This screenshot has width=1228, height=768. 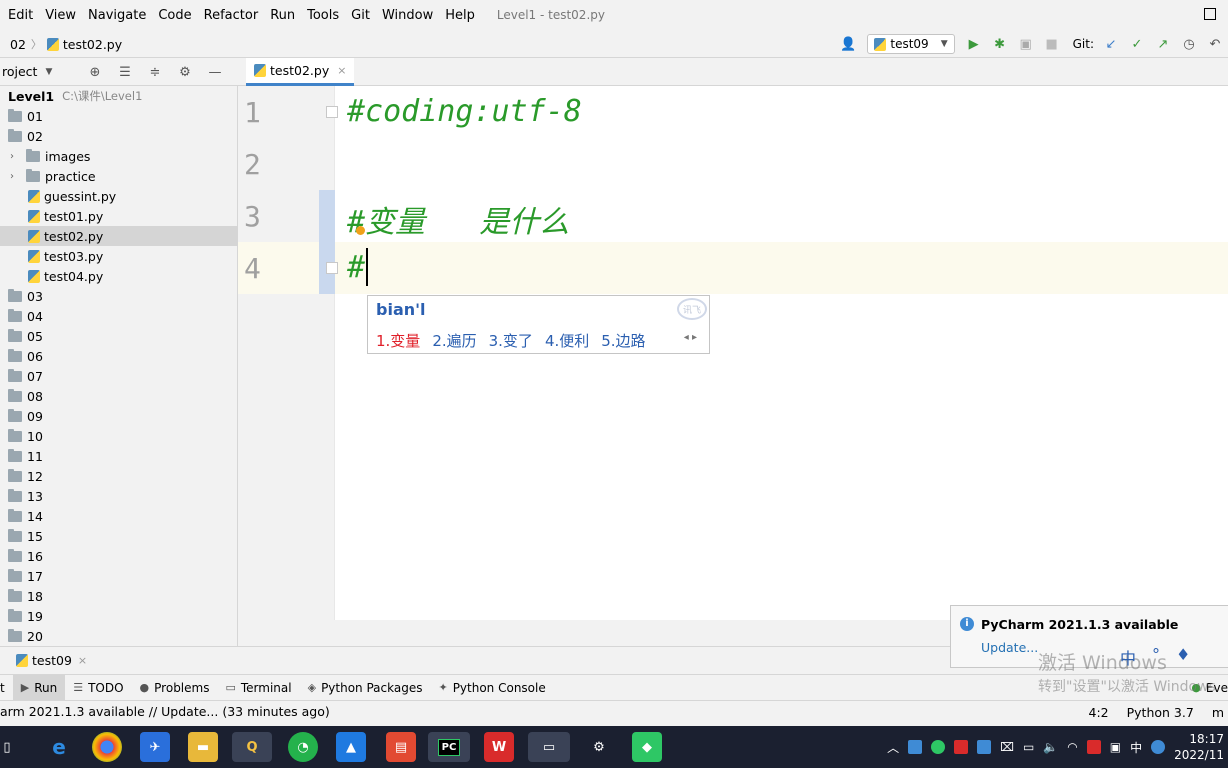 I want to click on stop-icon: ■, so click(x=1052, y=44).